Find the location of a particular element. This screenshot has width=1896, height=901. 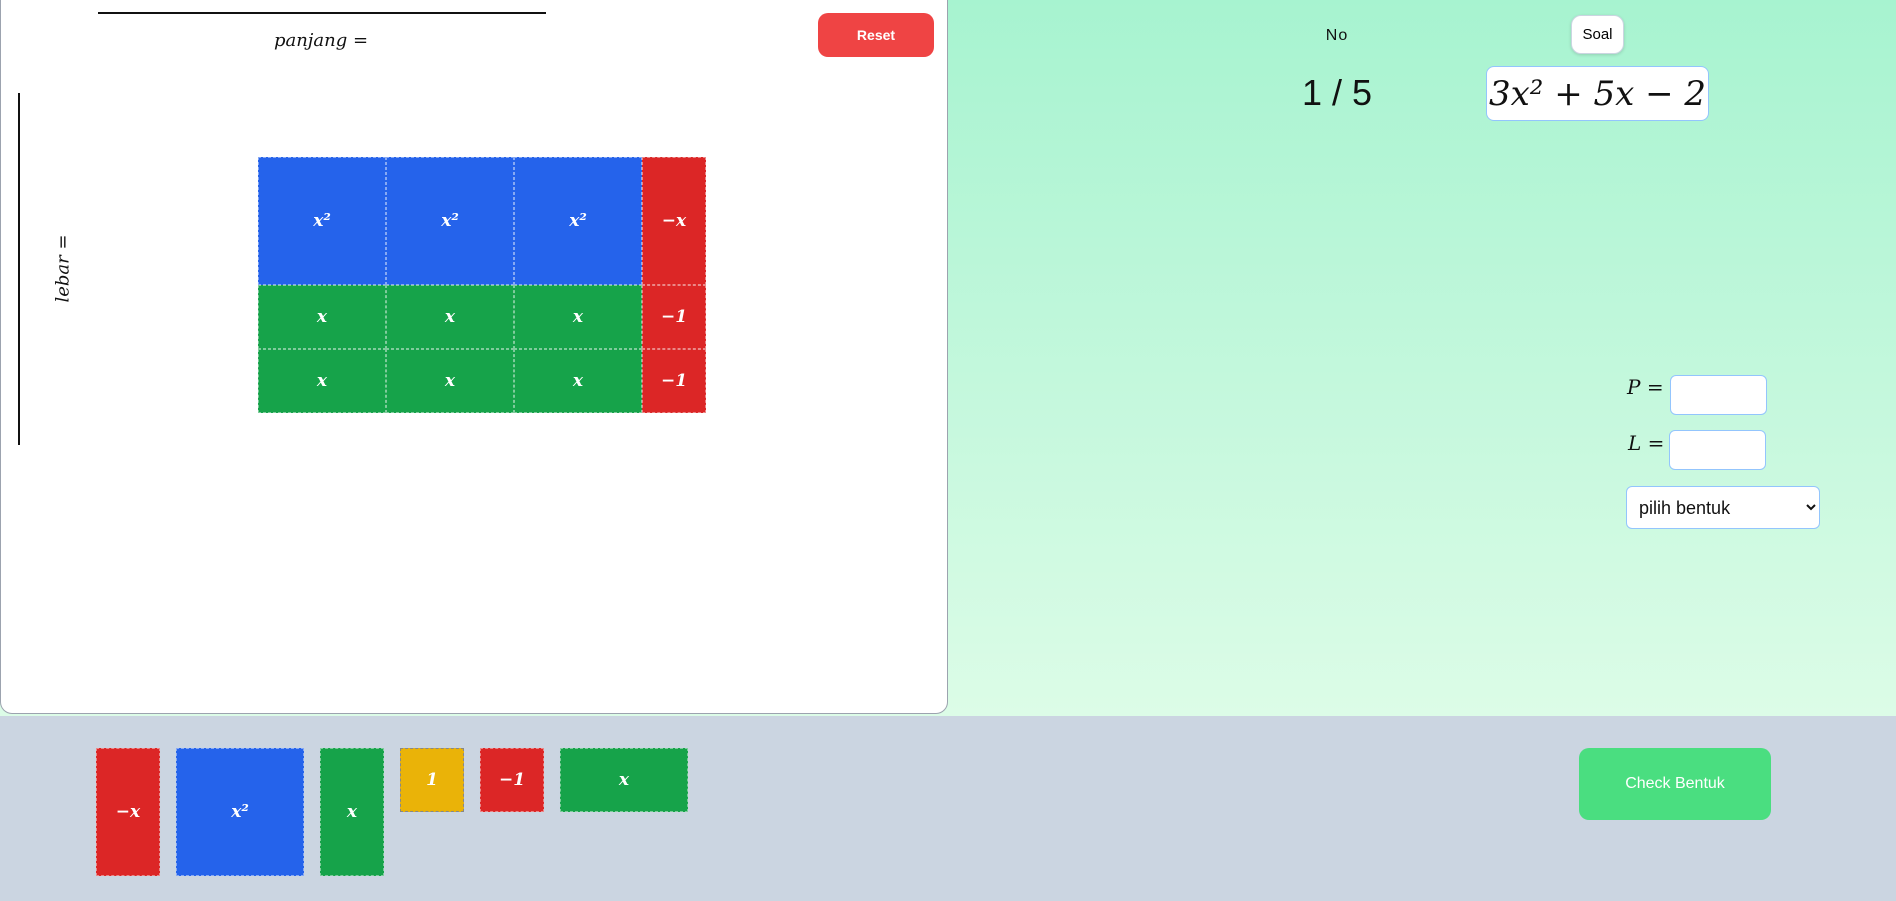

palette-x-tile-horizontal: x is located at coordinates (624, 780).